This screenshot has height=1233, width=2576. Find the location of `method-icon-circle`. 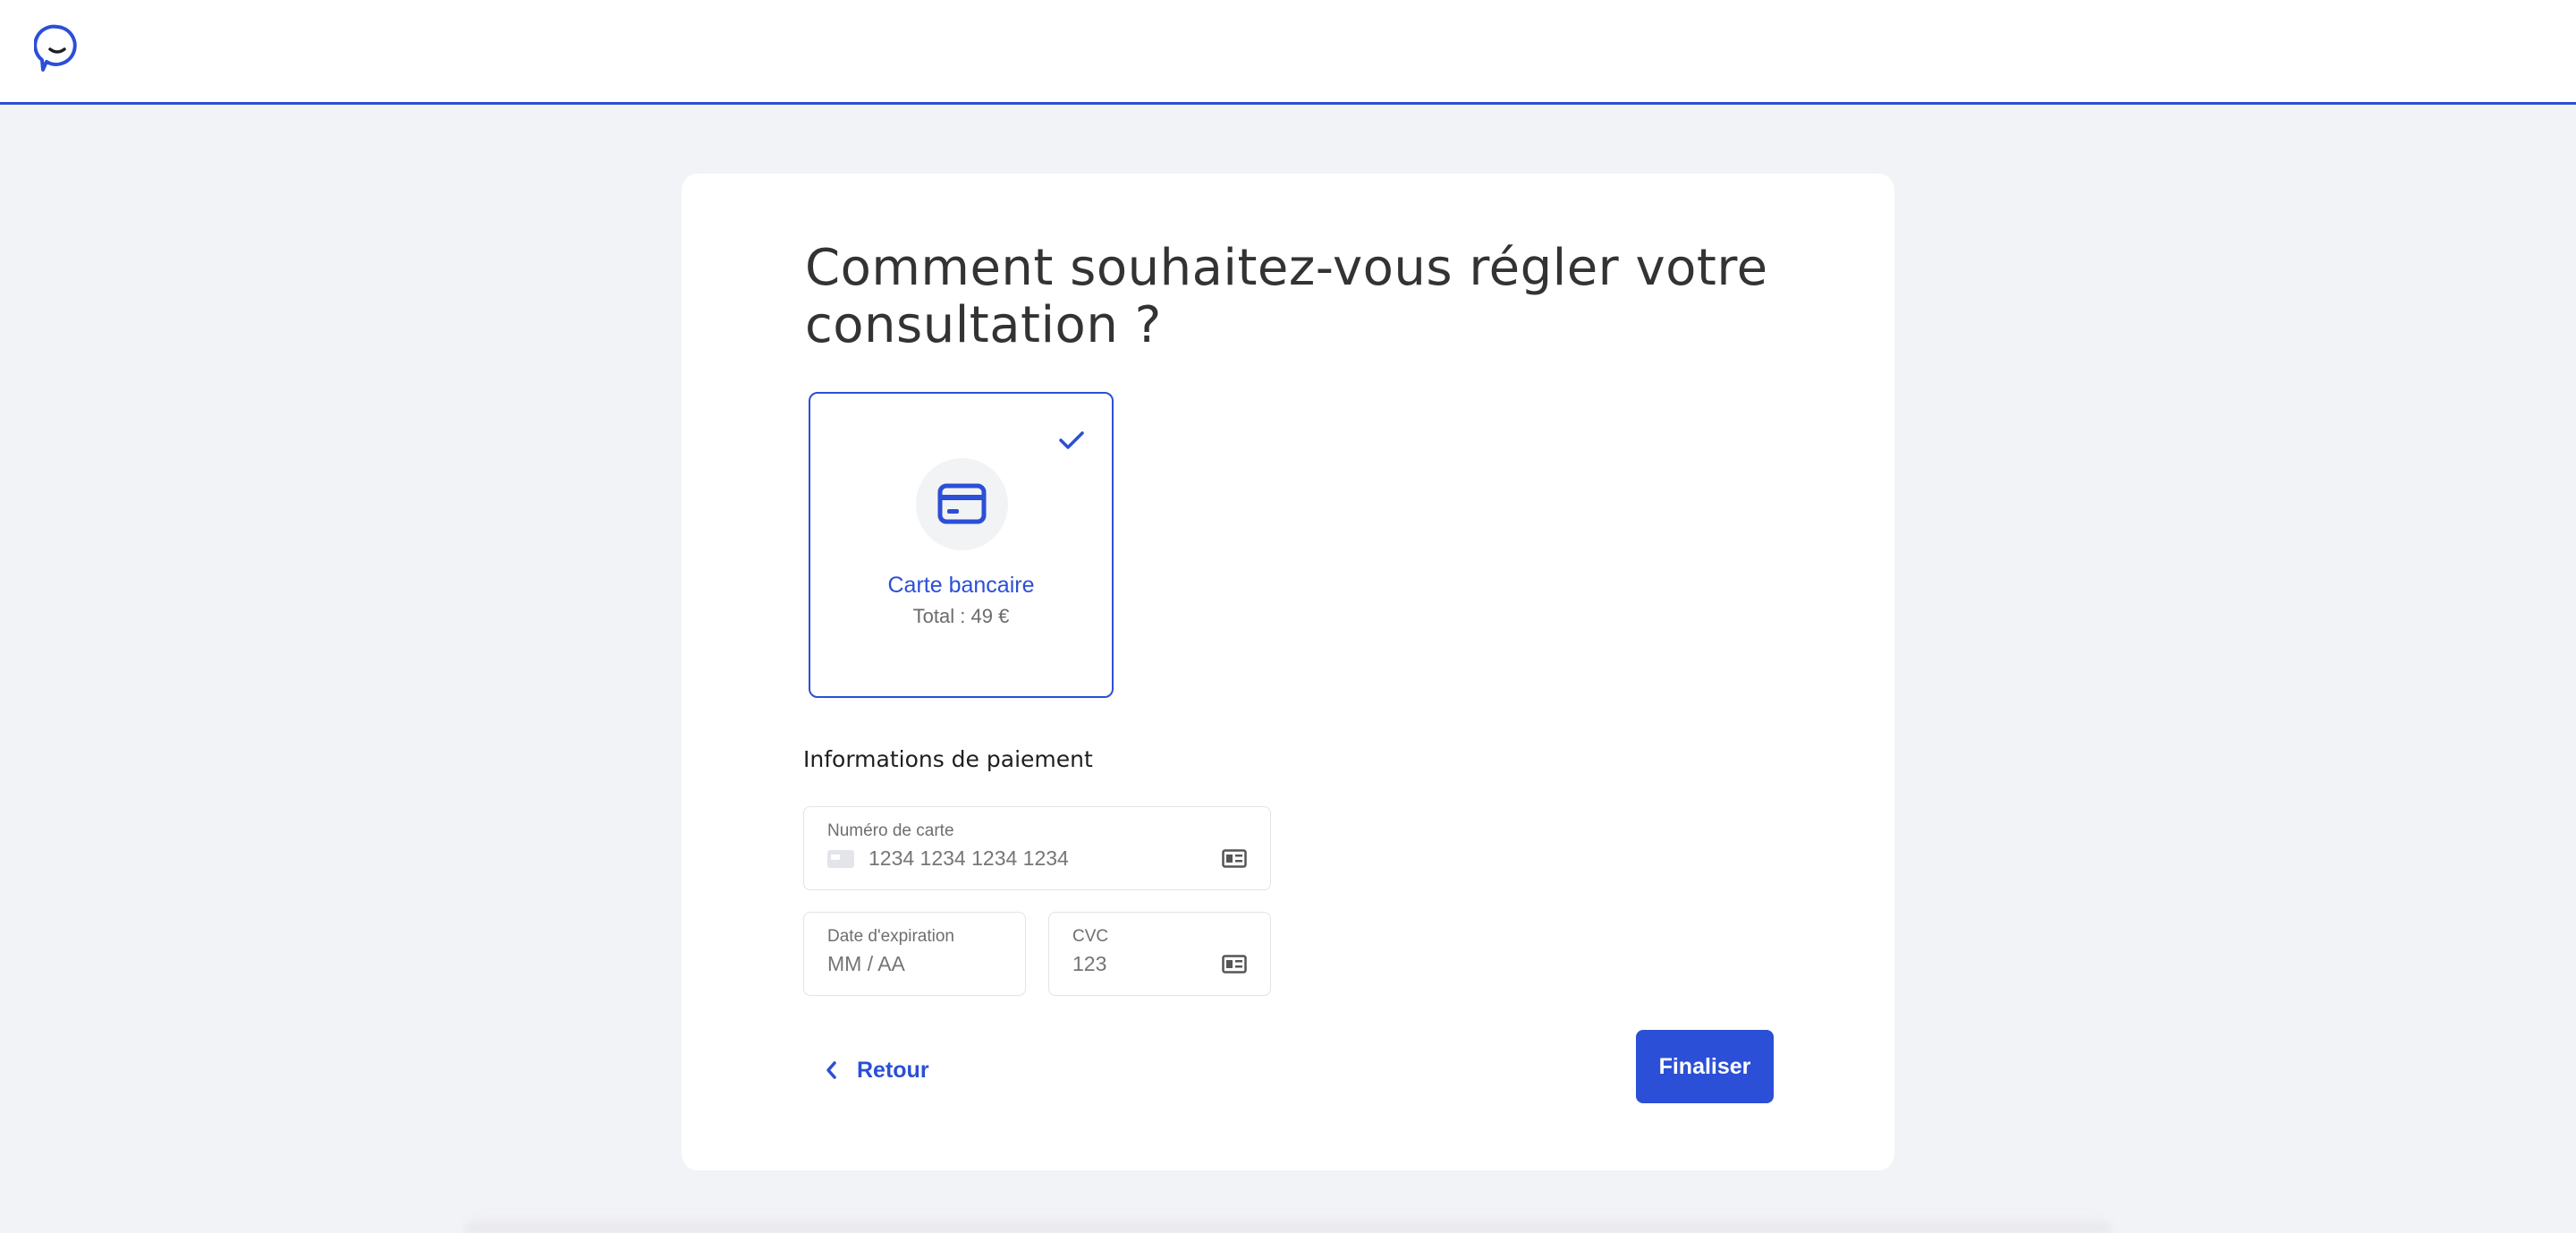

method-icon-circle is located at coordinates (962, 504).